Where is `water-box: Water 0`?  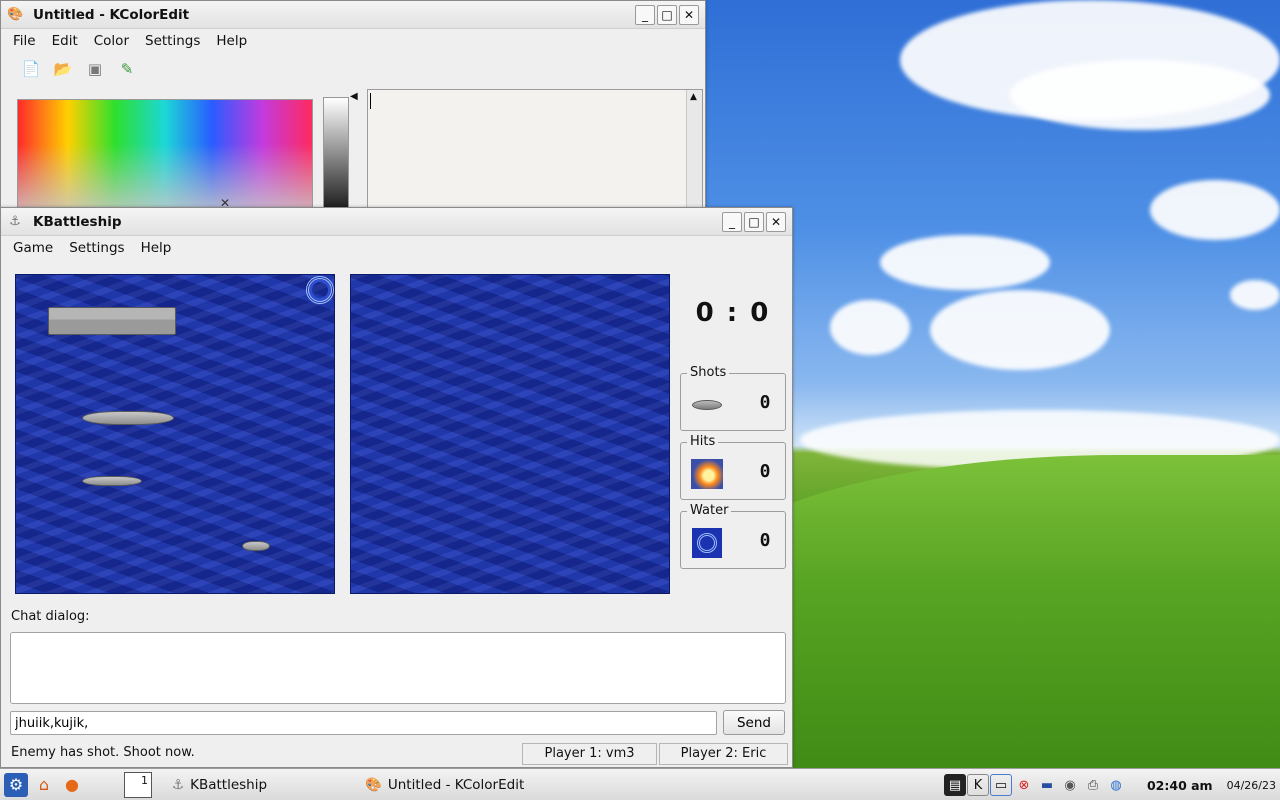
water-box: Water 0 is located at coordinates (733, 536).